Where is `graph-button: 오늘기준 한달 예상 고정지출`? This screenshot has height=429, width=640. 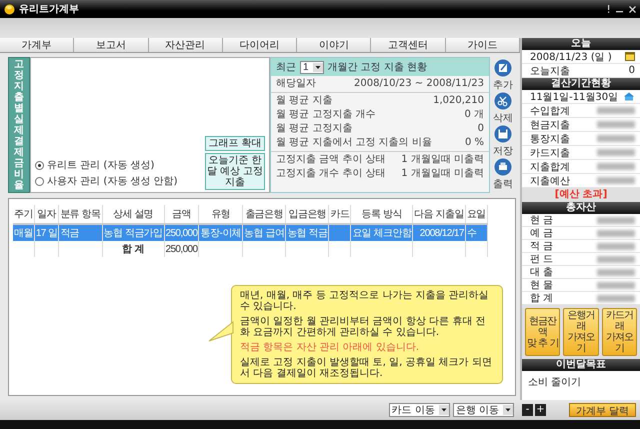 graph-button: 오늘기준 한달 예상 고정지출 is located at coordinates (235, 171).